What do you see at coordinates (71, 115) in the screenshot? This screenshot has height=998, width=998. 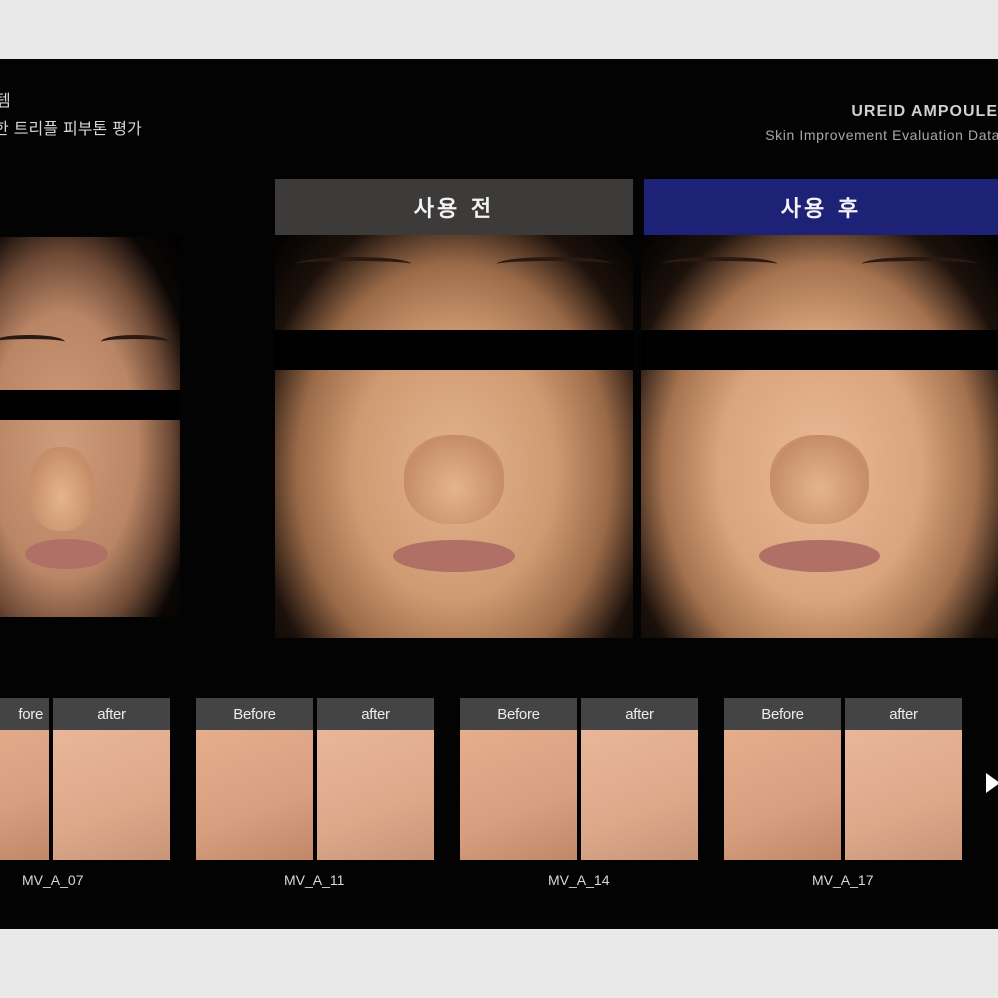 I see `korean-title: 템 한 트리플 피부톤 평가` at bounding box center [71, 115].